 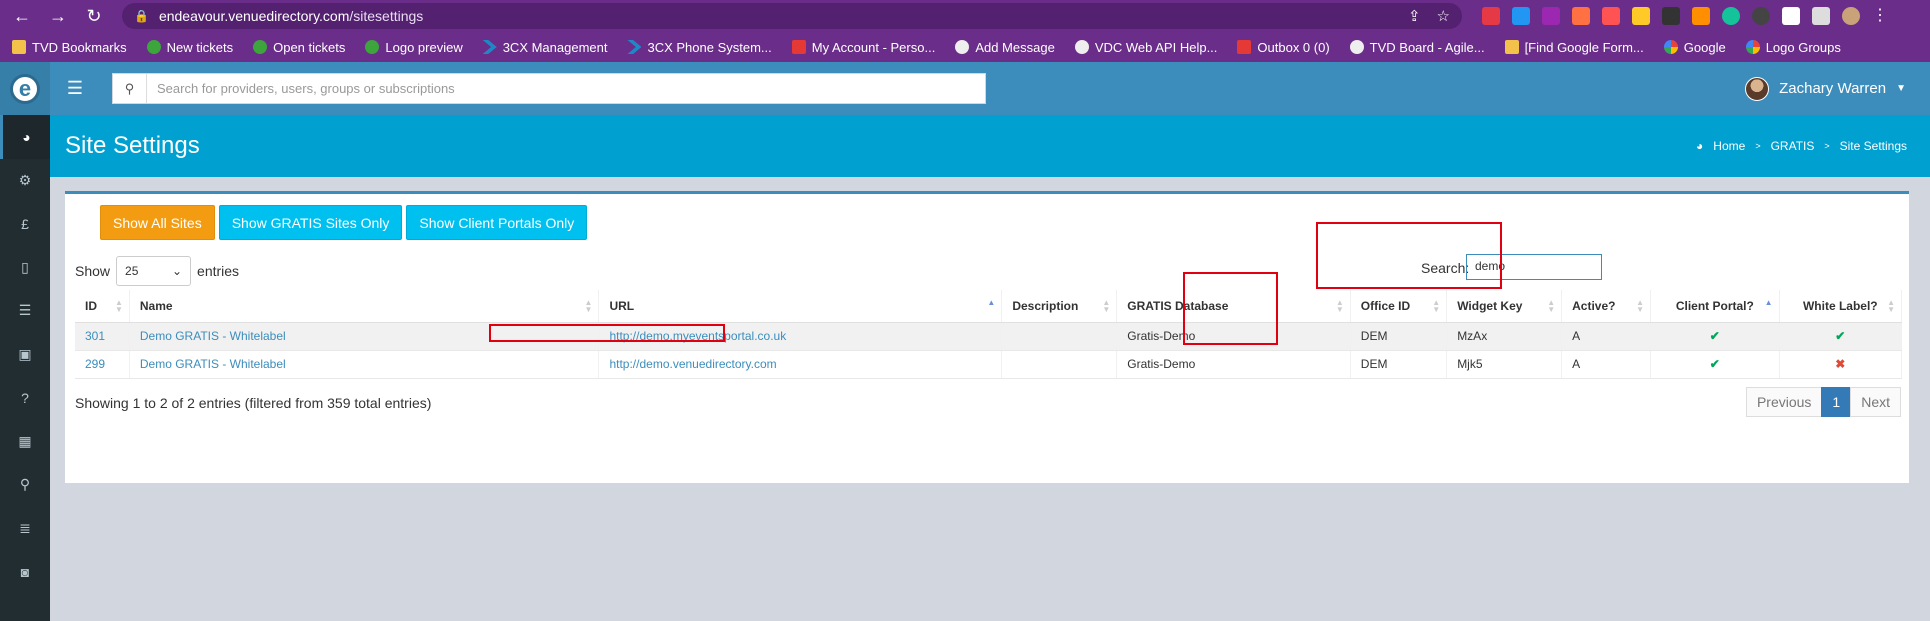 I want to click on red-square-icon, so click(x=1244, y=47).